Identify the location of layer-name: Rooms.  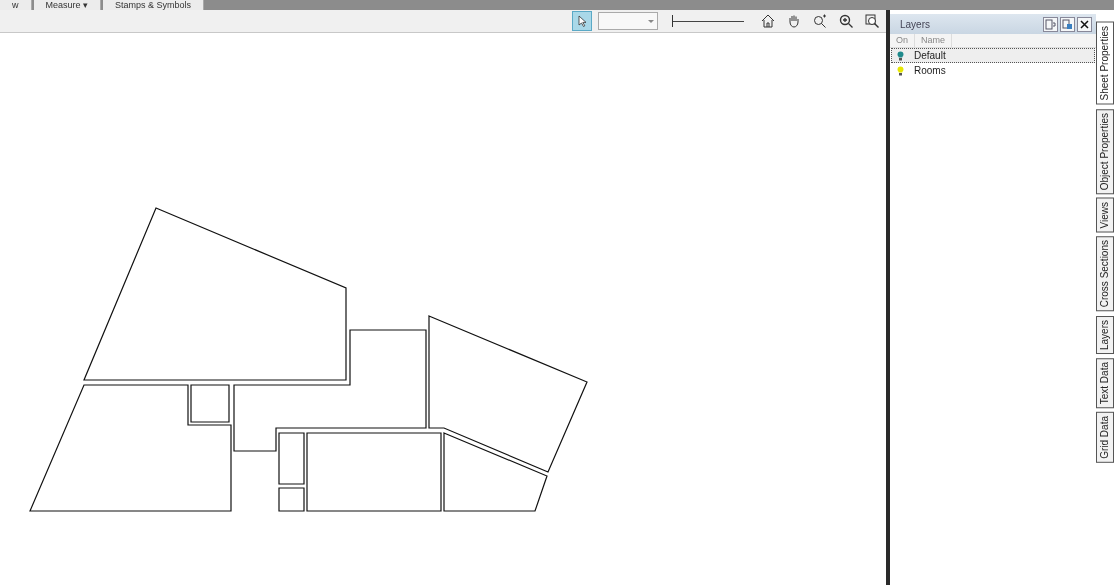
(930, 70).